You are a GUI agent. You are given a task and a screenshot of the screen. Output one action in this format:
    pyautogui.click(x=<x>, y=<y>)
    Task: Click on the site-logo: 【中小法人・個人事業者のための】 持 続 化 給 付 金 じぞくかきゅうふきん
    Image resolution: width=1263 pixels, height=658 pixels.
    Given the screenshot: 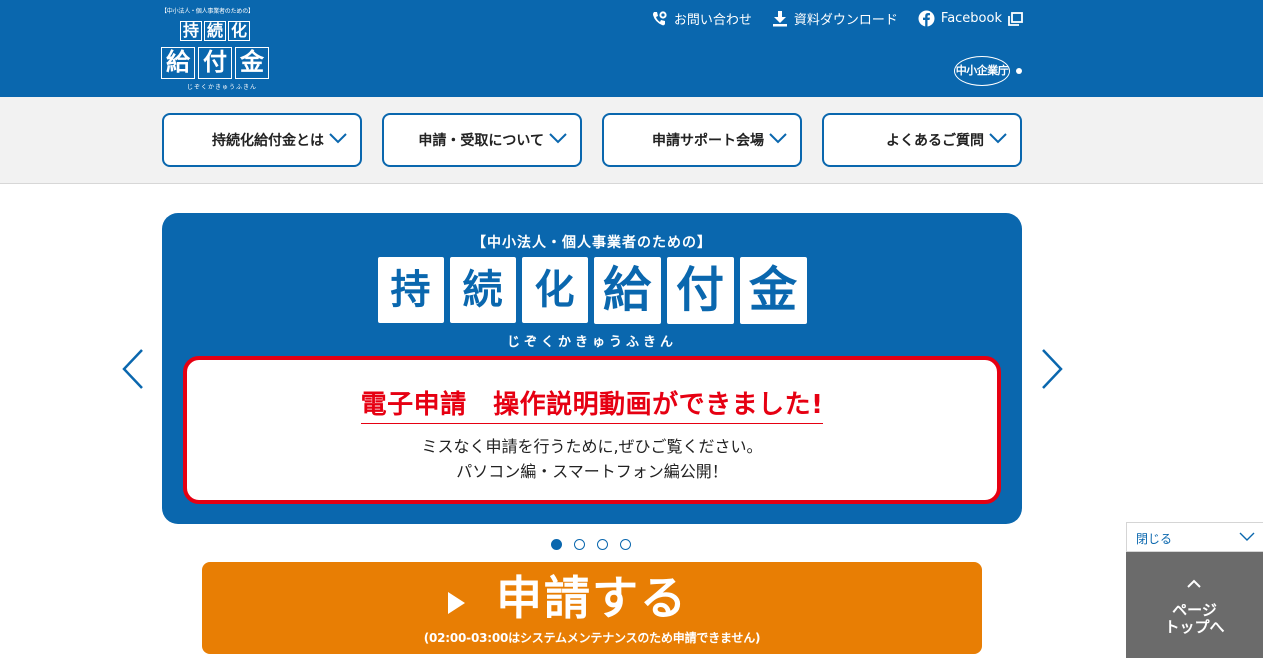 What is the action you would take?
    pyautogui.click(x=215, y=50)
    